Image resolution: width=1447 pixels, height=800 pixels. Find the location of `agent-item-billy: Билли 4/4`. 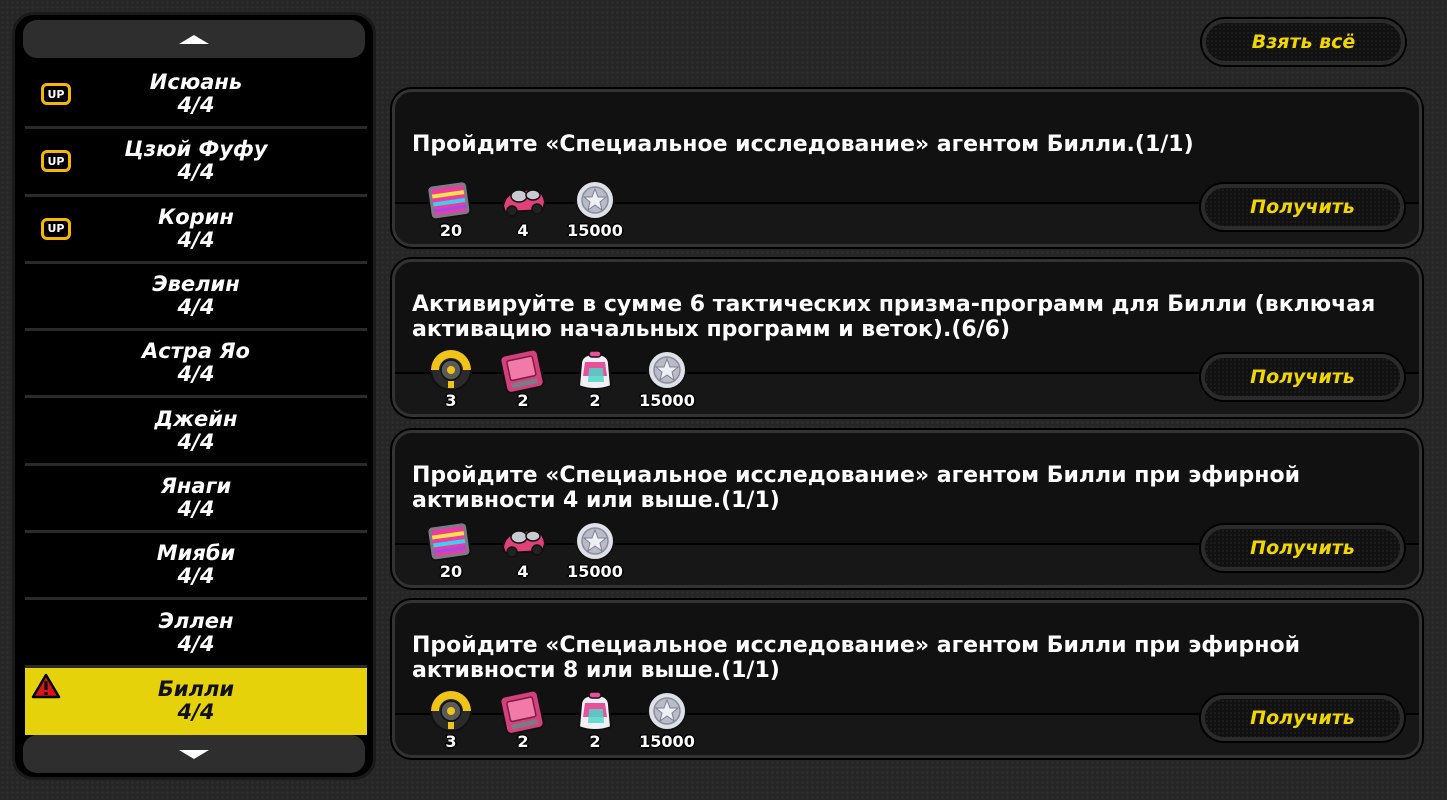

agent-item-billy: Билли 4/4 is located at coordinates (196, 701).